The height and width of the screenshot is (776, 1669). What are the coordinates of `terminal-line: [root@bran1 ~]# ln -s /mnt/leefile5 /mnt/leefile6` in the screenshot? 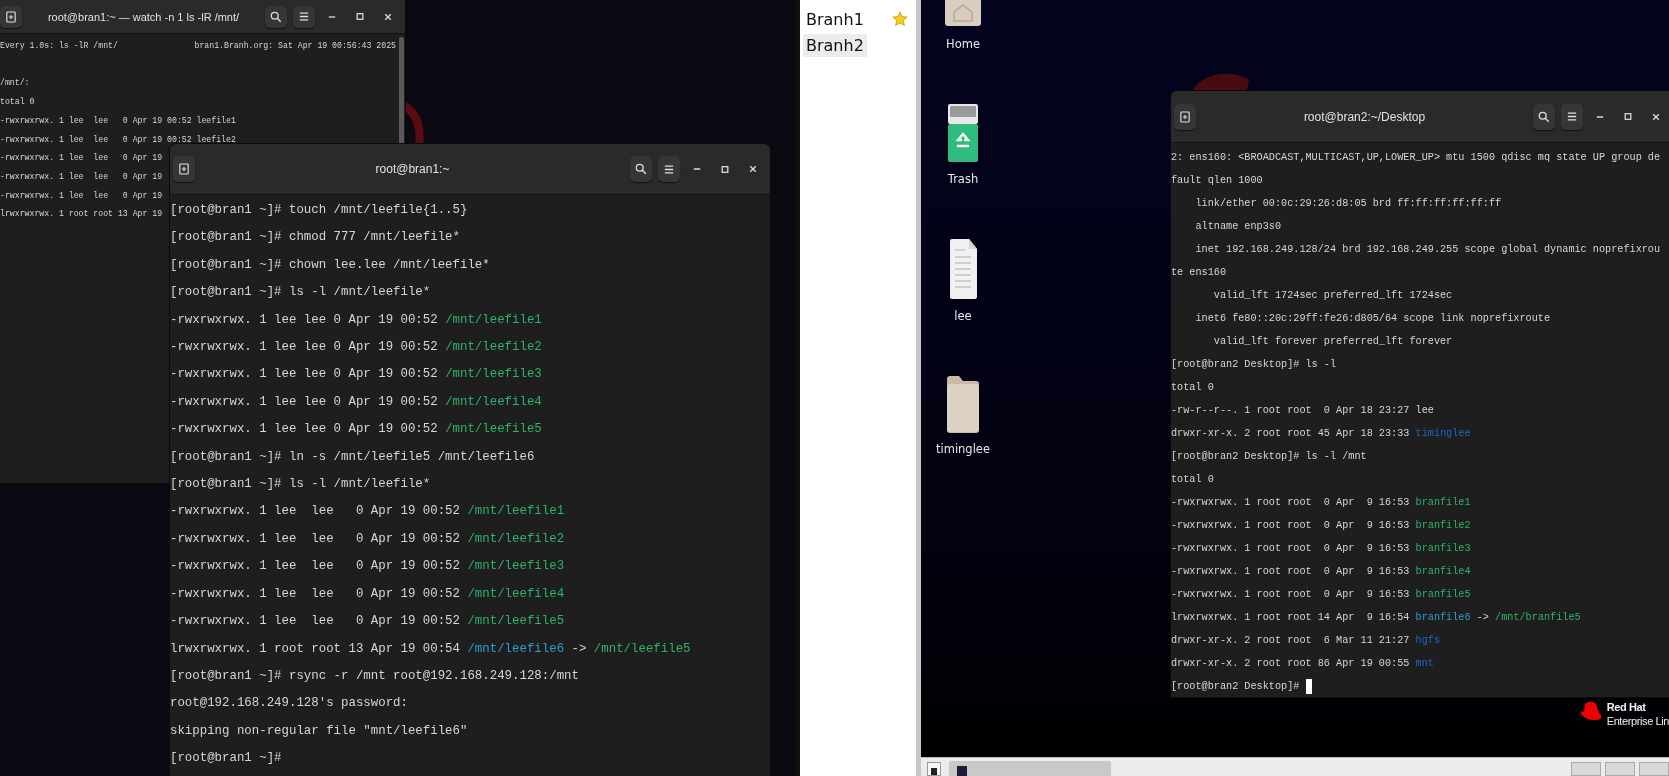 It's located at (352, 457).